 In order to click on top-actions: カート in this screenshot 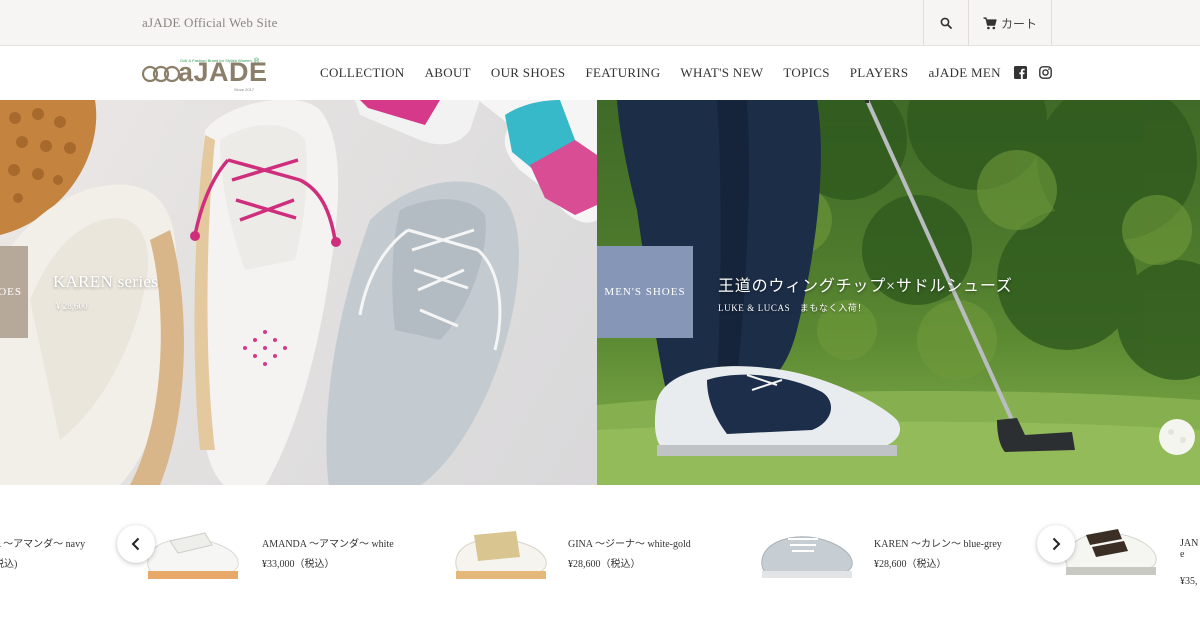, I will do `click(987, 23)`.